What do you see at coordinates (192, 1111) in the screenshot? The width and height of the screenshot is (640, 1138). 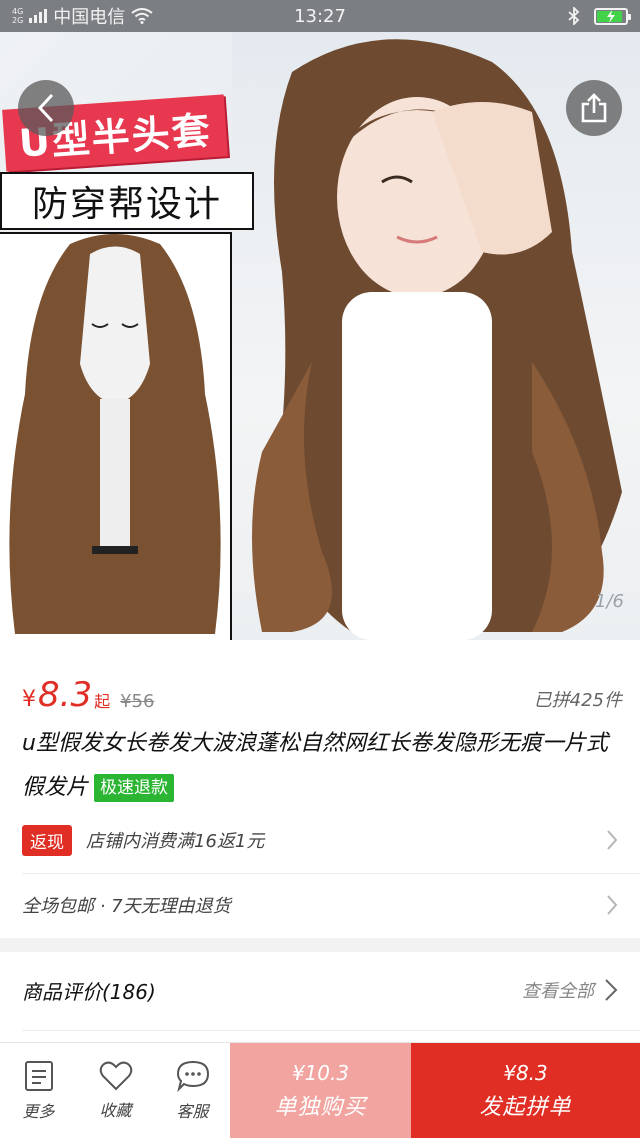 I see `customer-service-label: 客服` at bounding box center [192, 1111].